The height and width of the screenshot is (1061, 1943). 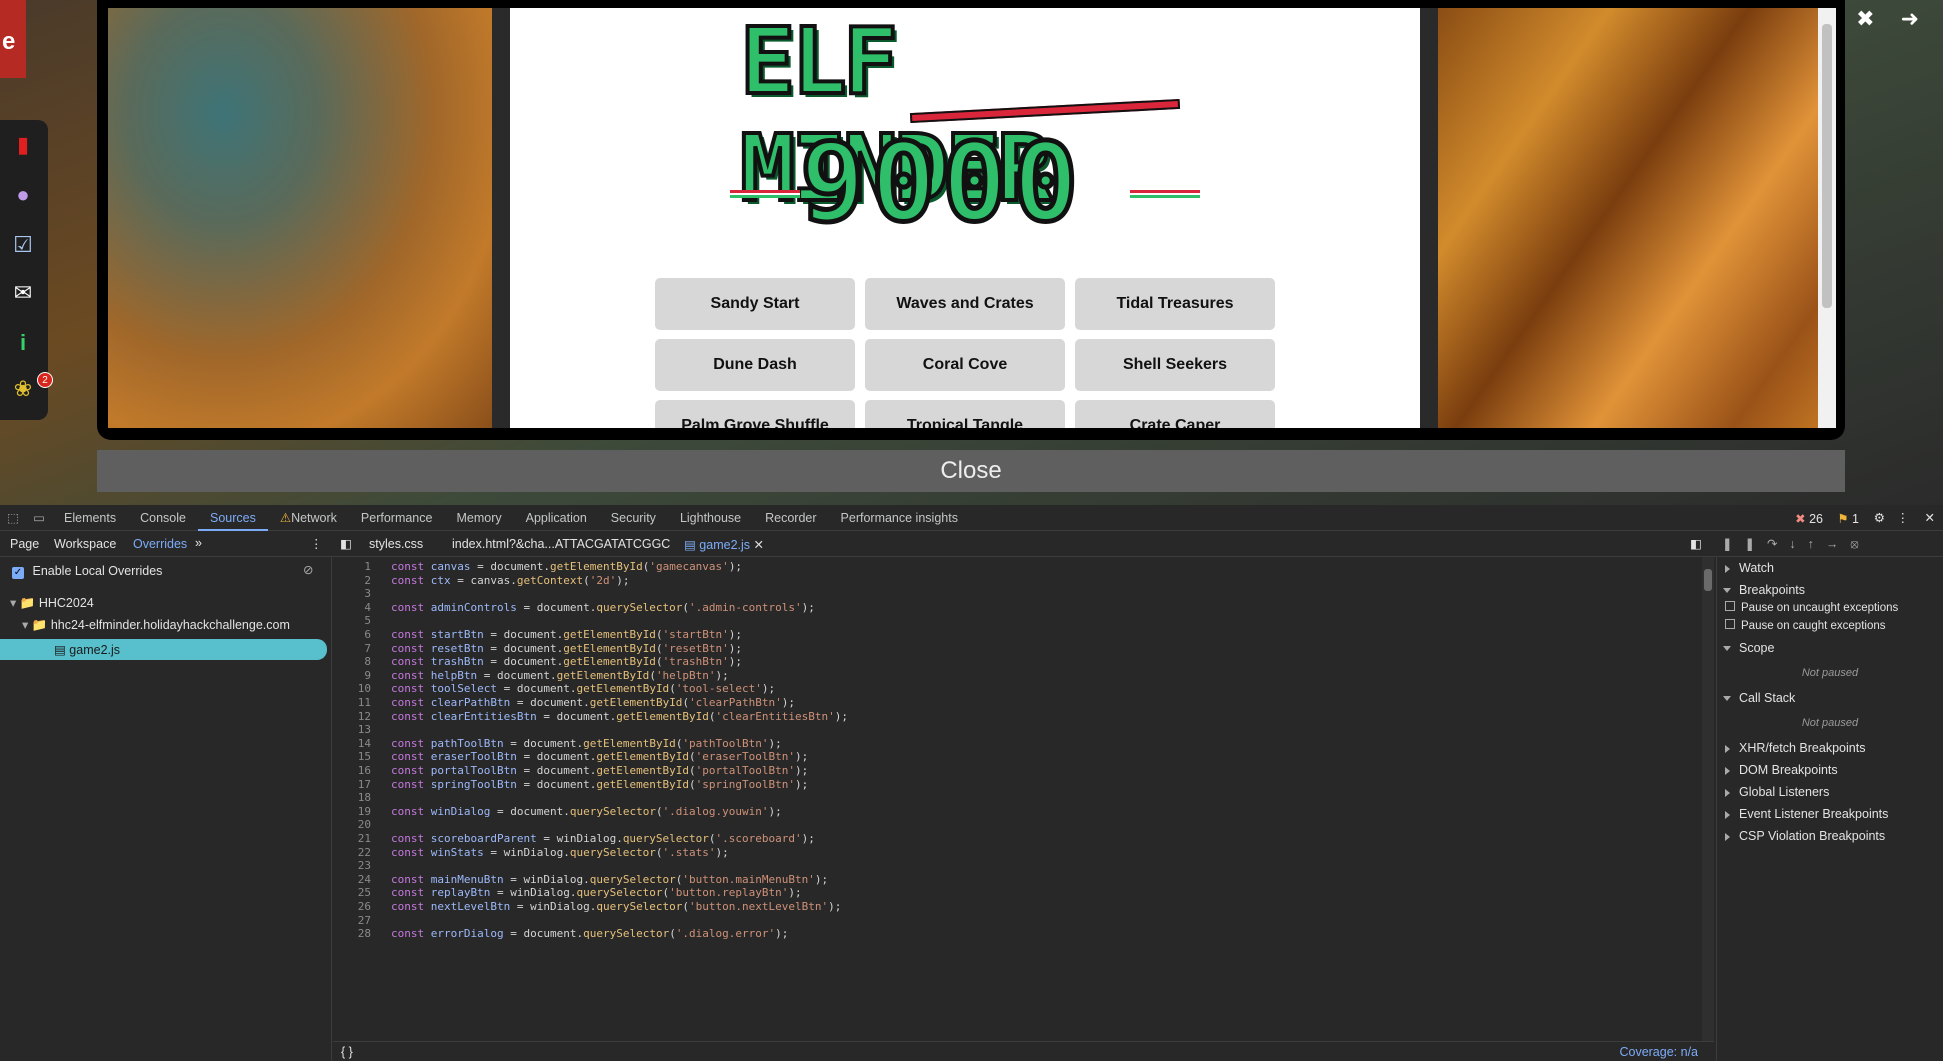 I want to click on editor-scrollbar, so click(x=1708, y=799).